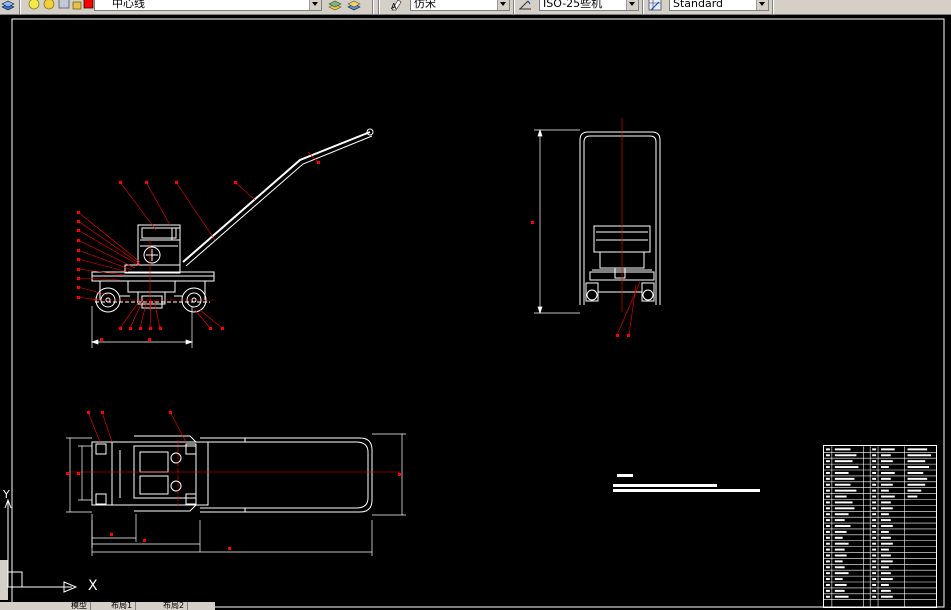 The height and width of the screenshot is (610, 951). I want to click on dimension-style-value: ISO-25些机, so click(573, 5).